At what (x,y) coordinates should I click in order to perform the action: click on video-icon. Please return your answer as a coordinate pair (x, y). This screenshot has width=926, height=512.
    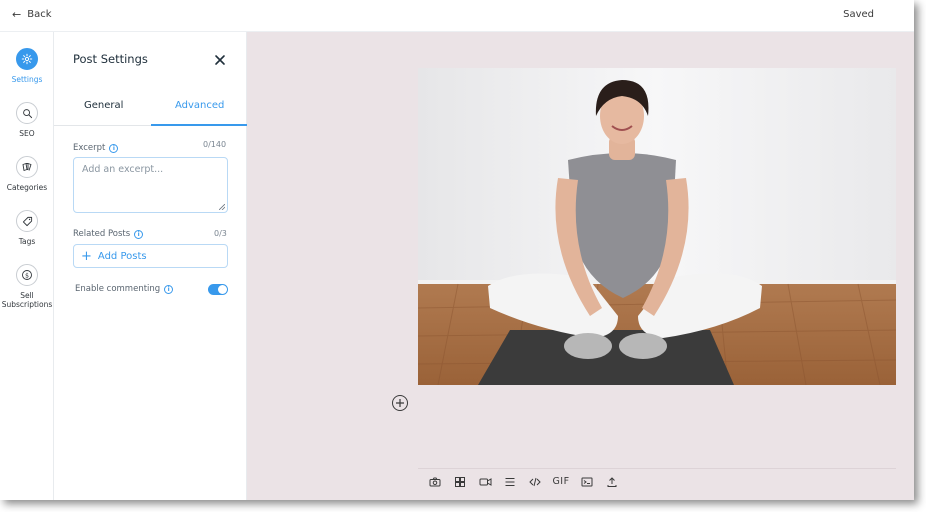
    Looking at the image, I should click on (485, 482).